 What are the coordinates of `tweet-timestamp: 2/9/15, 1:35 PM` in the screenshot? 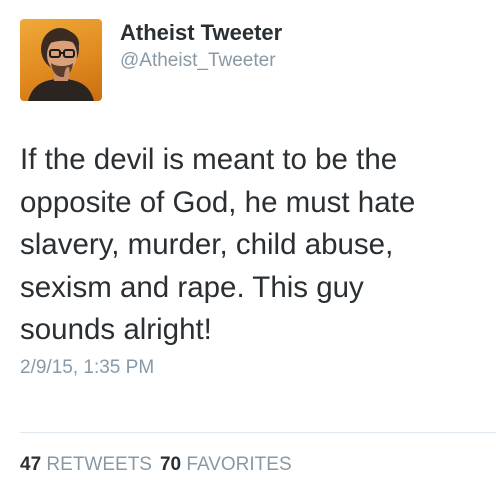 It's located at (87, 368).